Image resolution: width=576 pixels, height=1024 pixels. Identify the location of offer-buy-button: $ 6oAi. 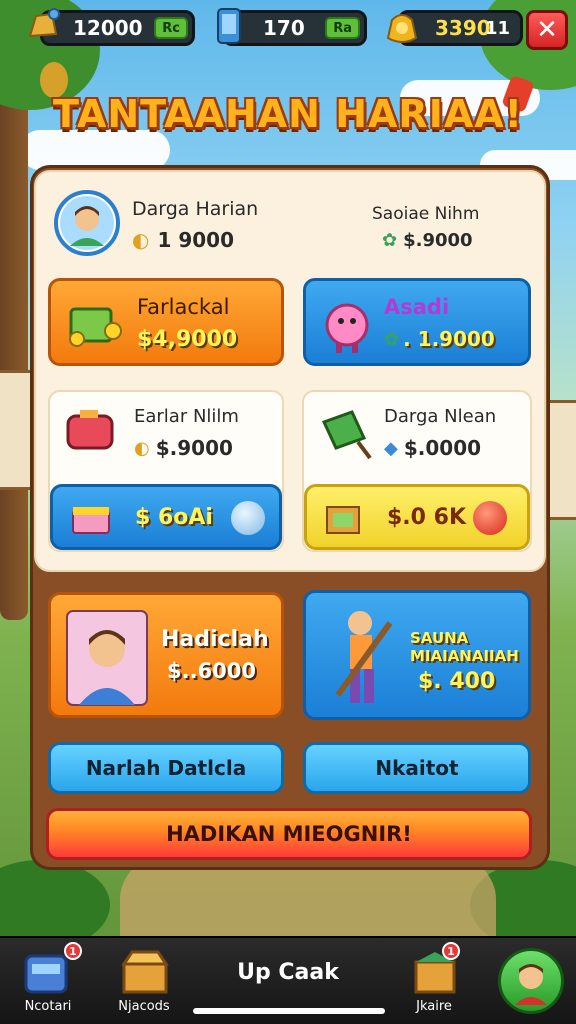
(166, 517).